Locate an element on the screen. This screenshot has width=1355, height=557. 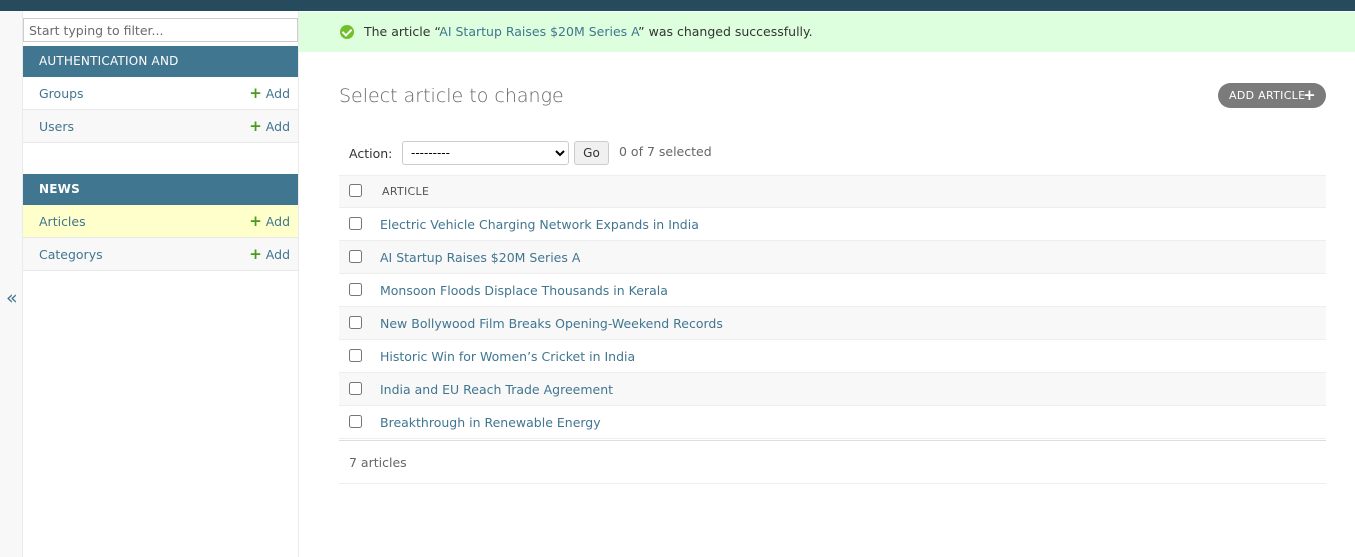
select-all-checkbox is located at coordinates (355, 190).